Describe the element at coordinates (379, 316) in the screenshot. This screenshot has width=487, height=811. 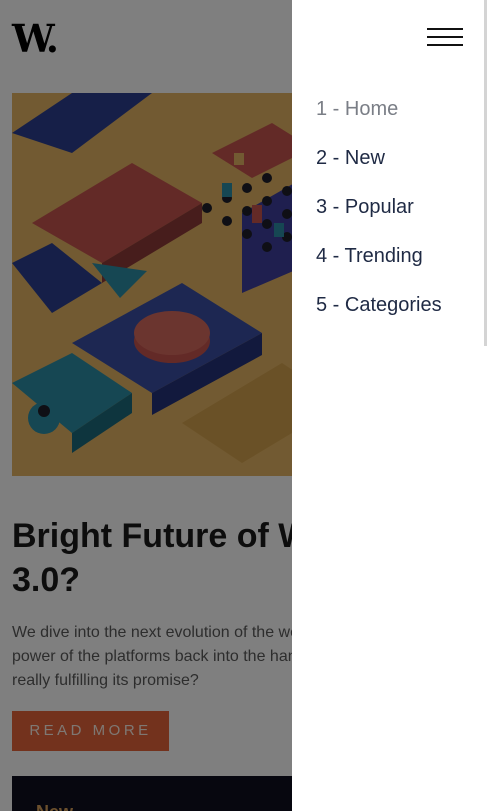
I see `menu-item-categories: 5 - Categories` at that location.